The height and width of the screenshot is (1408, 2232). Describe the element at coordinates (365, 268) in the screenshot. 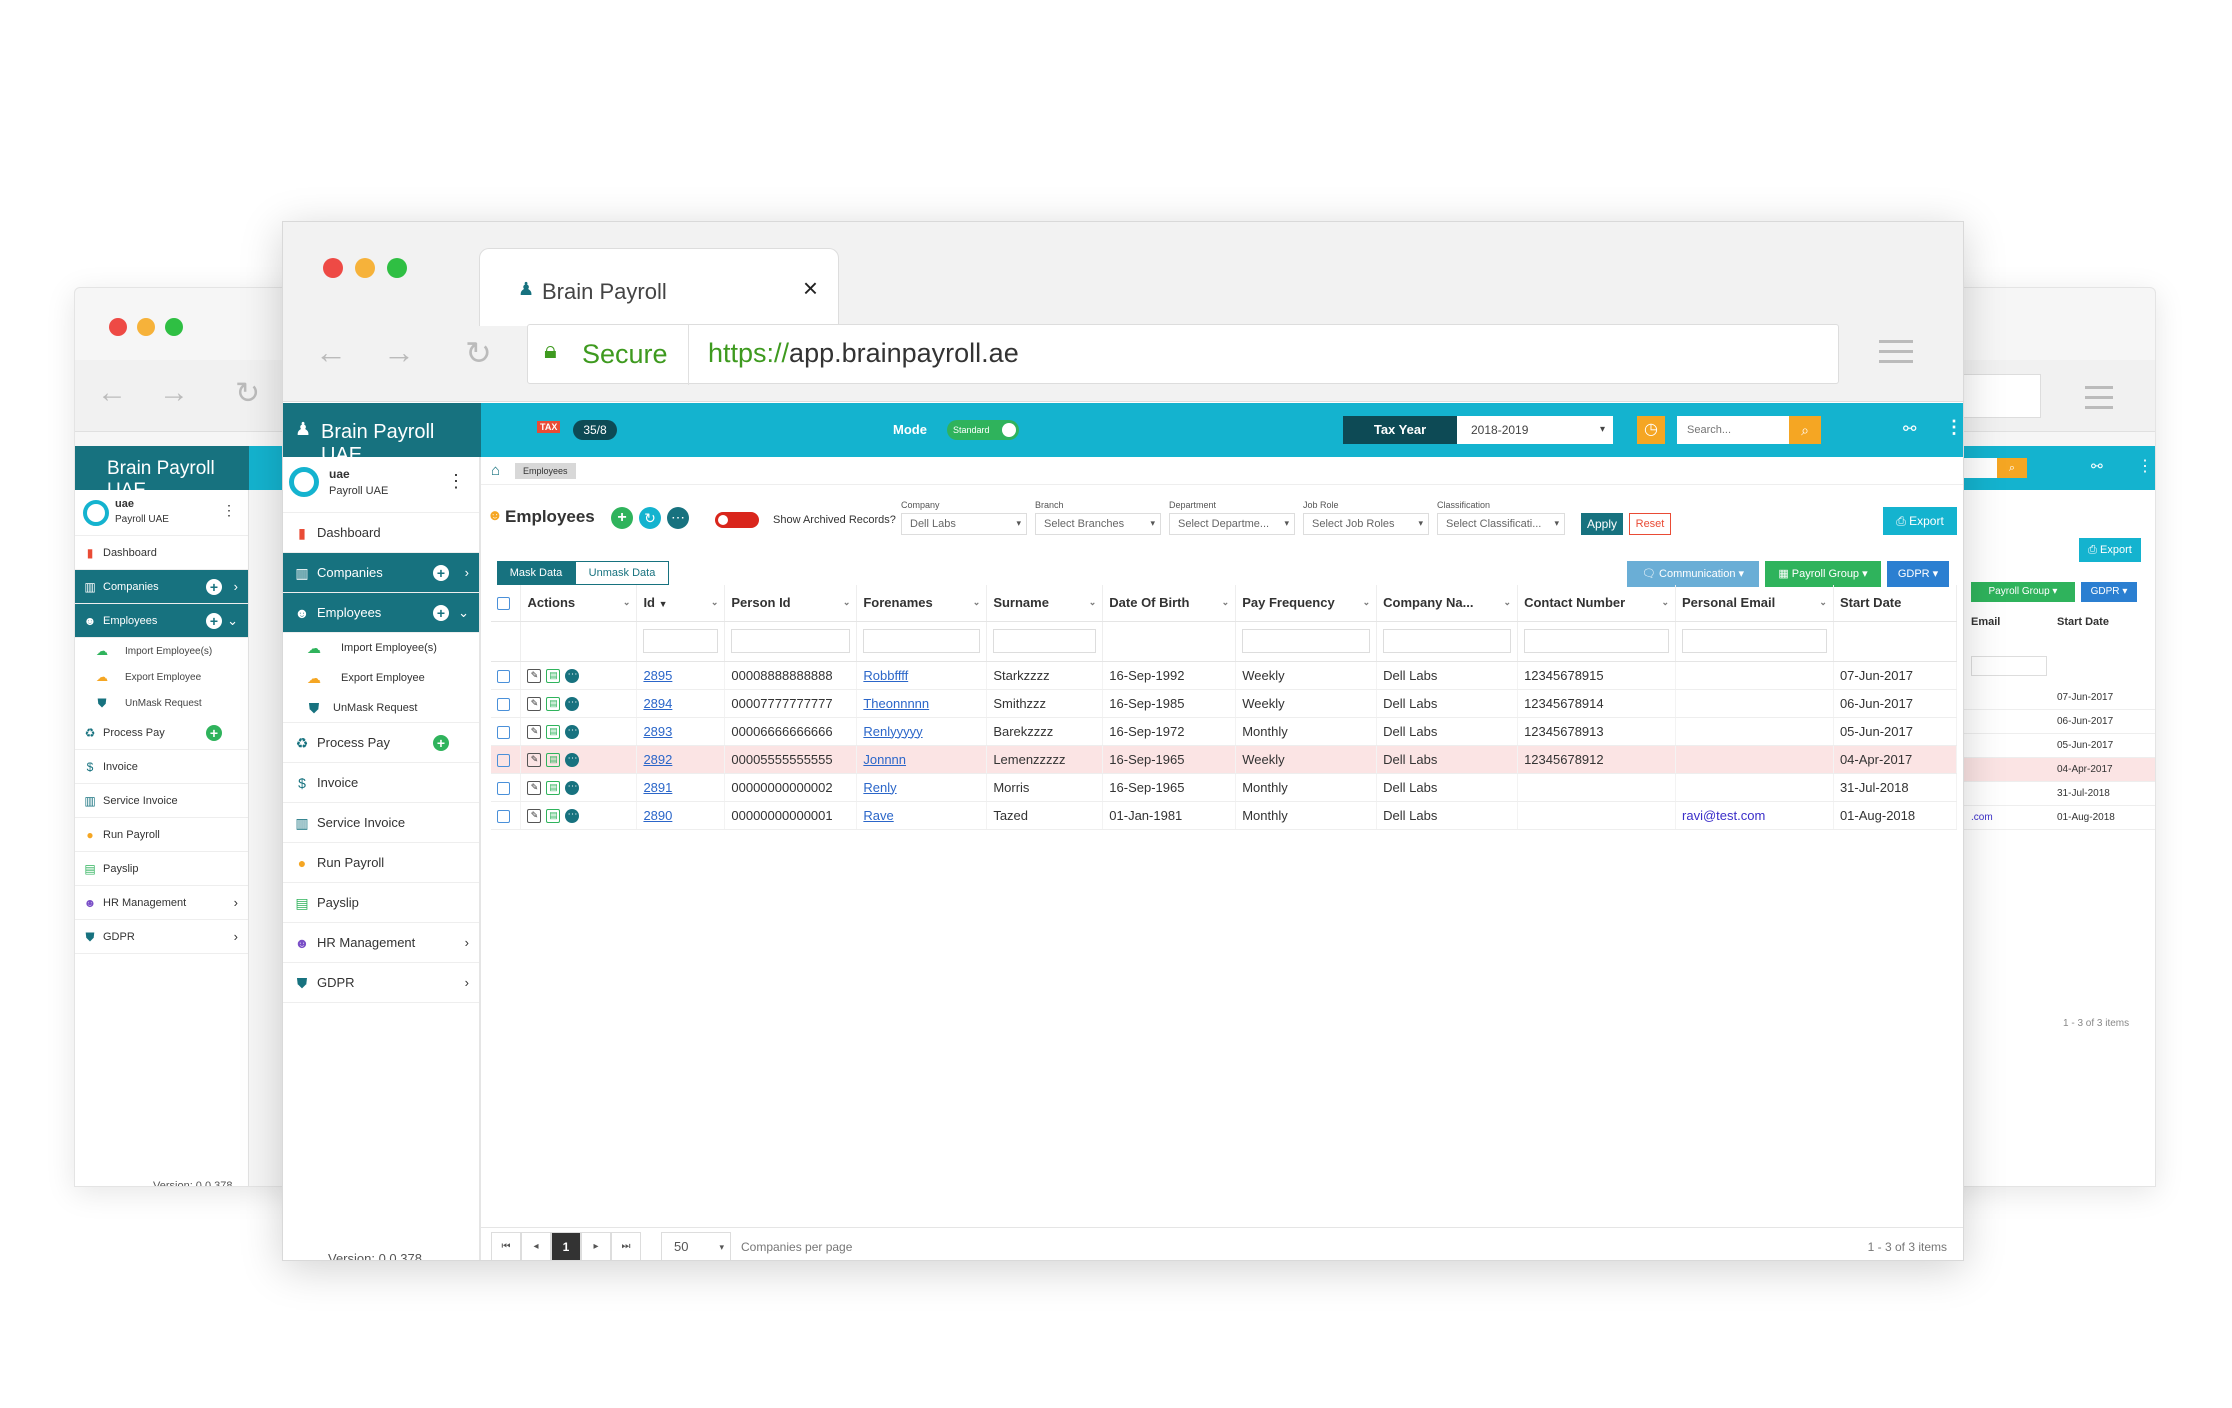

I see `minimize-dot-icon` at that location.